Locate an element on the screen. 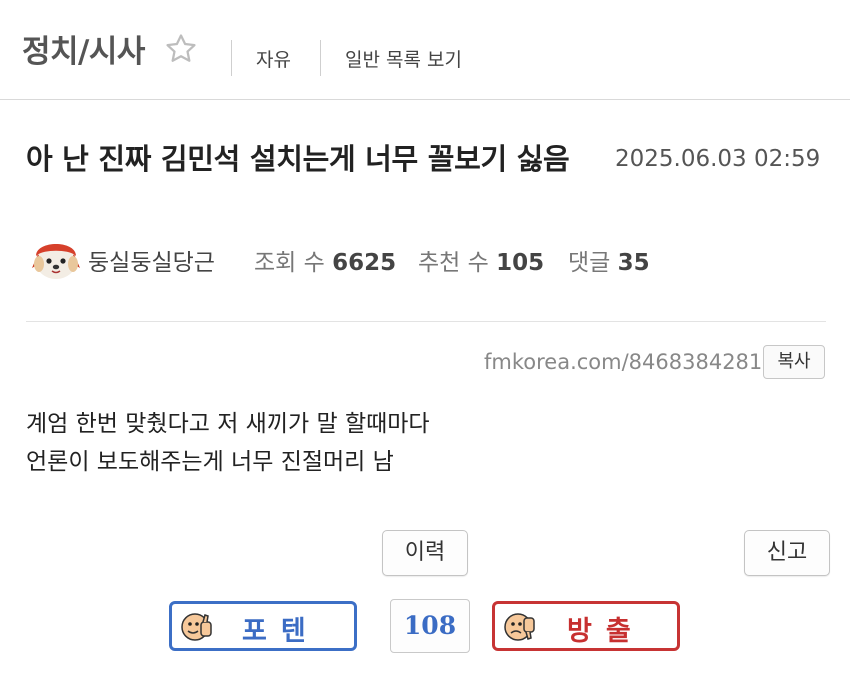 This screenshot has width=850, height=682. view-count-label: 조회 수 is located at coordinates (289, 263).